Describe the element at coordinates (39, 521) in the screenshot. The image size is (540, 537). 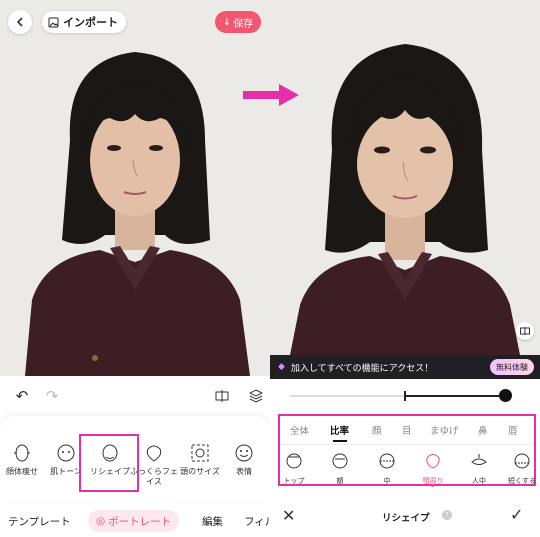
I see `nav-templates: テンプレート` at that location.